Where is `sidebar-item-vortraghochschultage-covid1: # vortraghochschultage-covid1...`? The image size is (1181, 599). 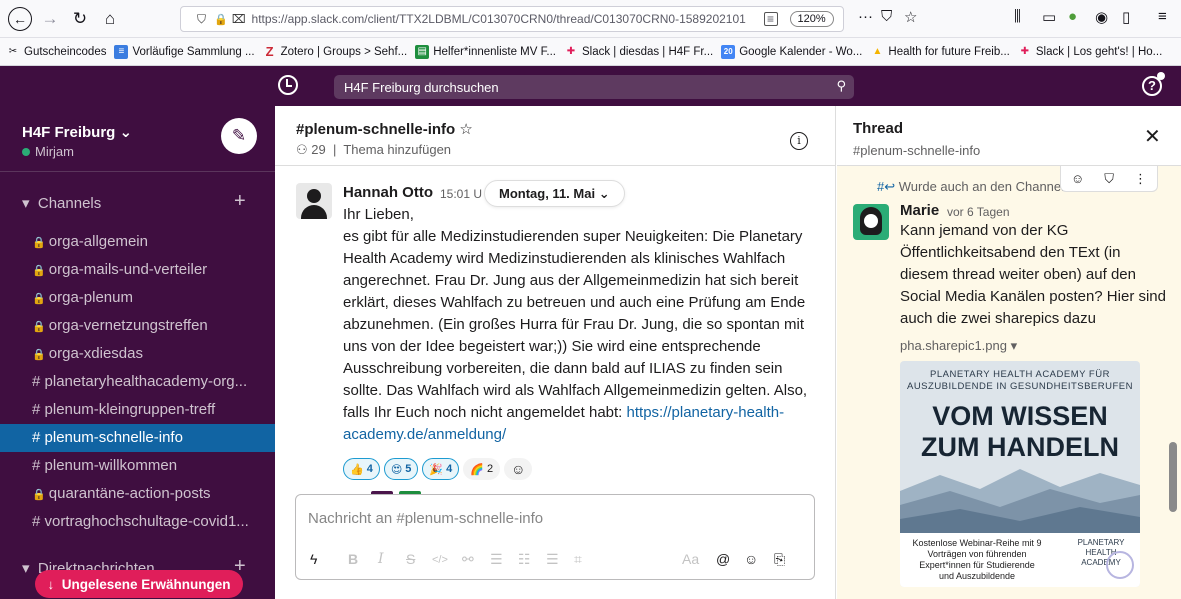
sidebar-item-vortraghochschultage-covid1: # vortraghochschultage-covid1... is located at coordinates (137, 522).